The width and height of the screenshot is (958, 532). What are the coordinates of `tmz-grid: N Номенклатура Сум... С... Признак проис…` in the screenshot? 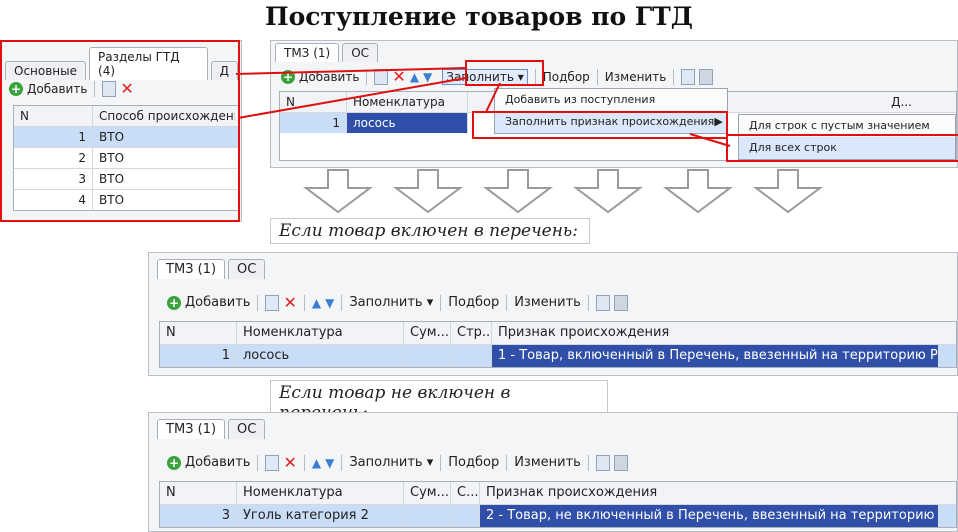 It's located at (558, 504).